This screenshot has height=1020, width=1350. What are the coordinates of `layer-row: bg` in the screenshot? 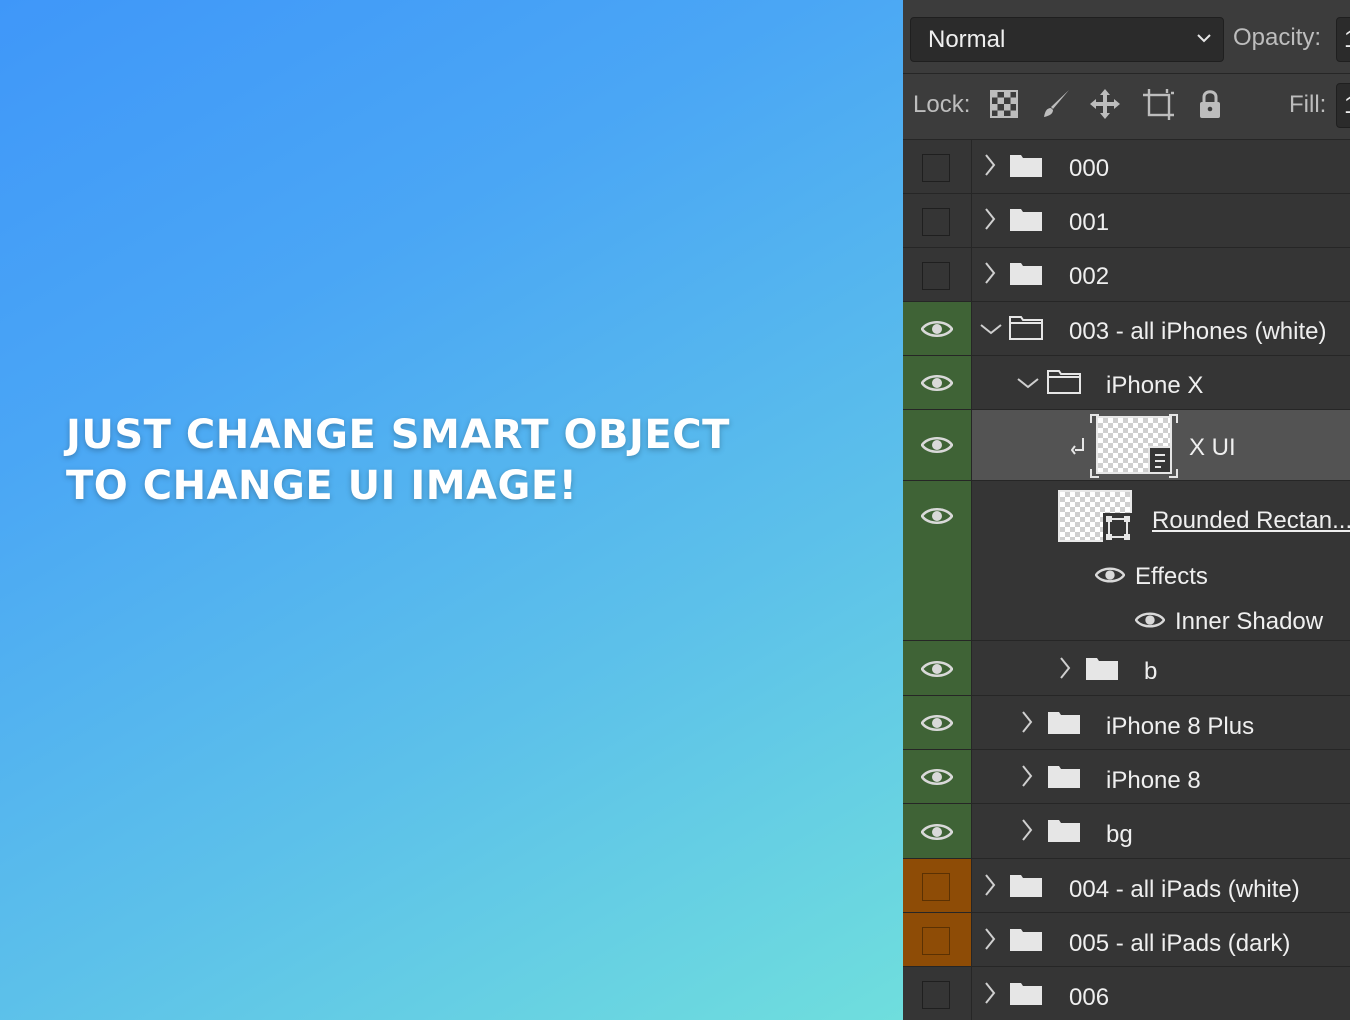 It's located at (1126, 831).